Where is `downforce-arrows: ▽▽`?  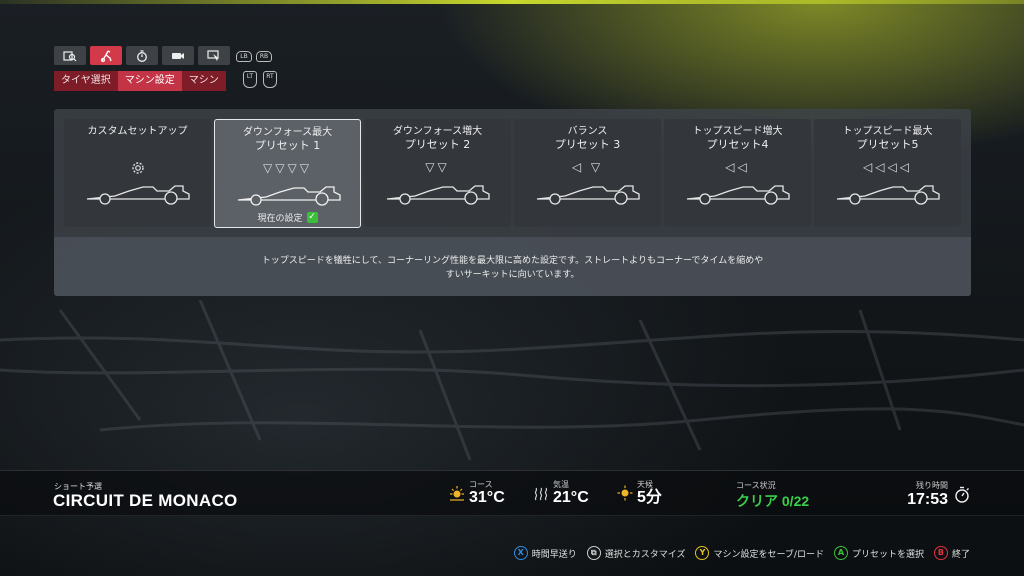
downforce-arrows: ▽▽ is located at coordinates (437, 167).